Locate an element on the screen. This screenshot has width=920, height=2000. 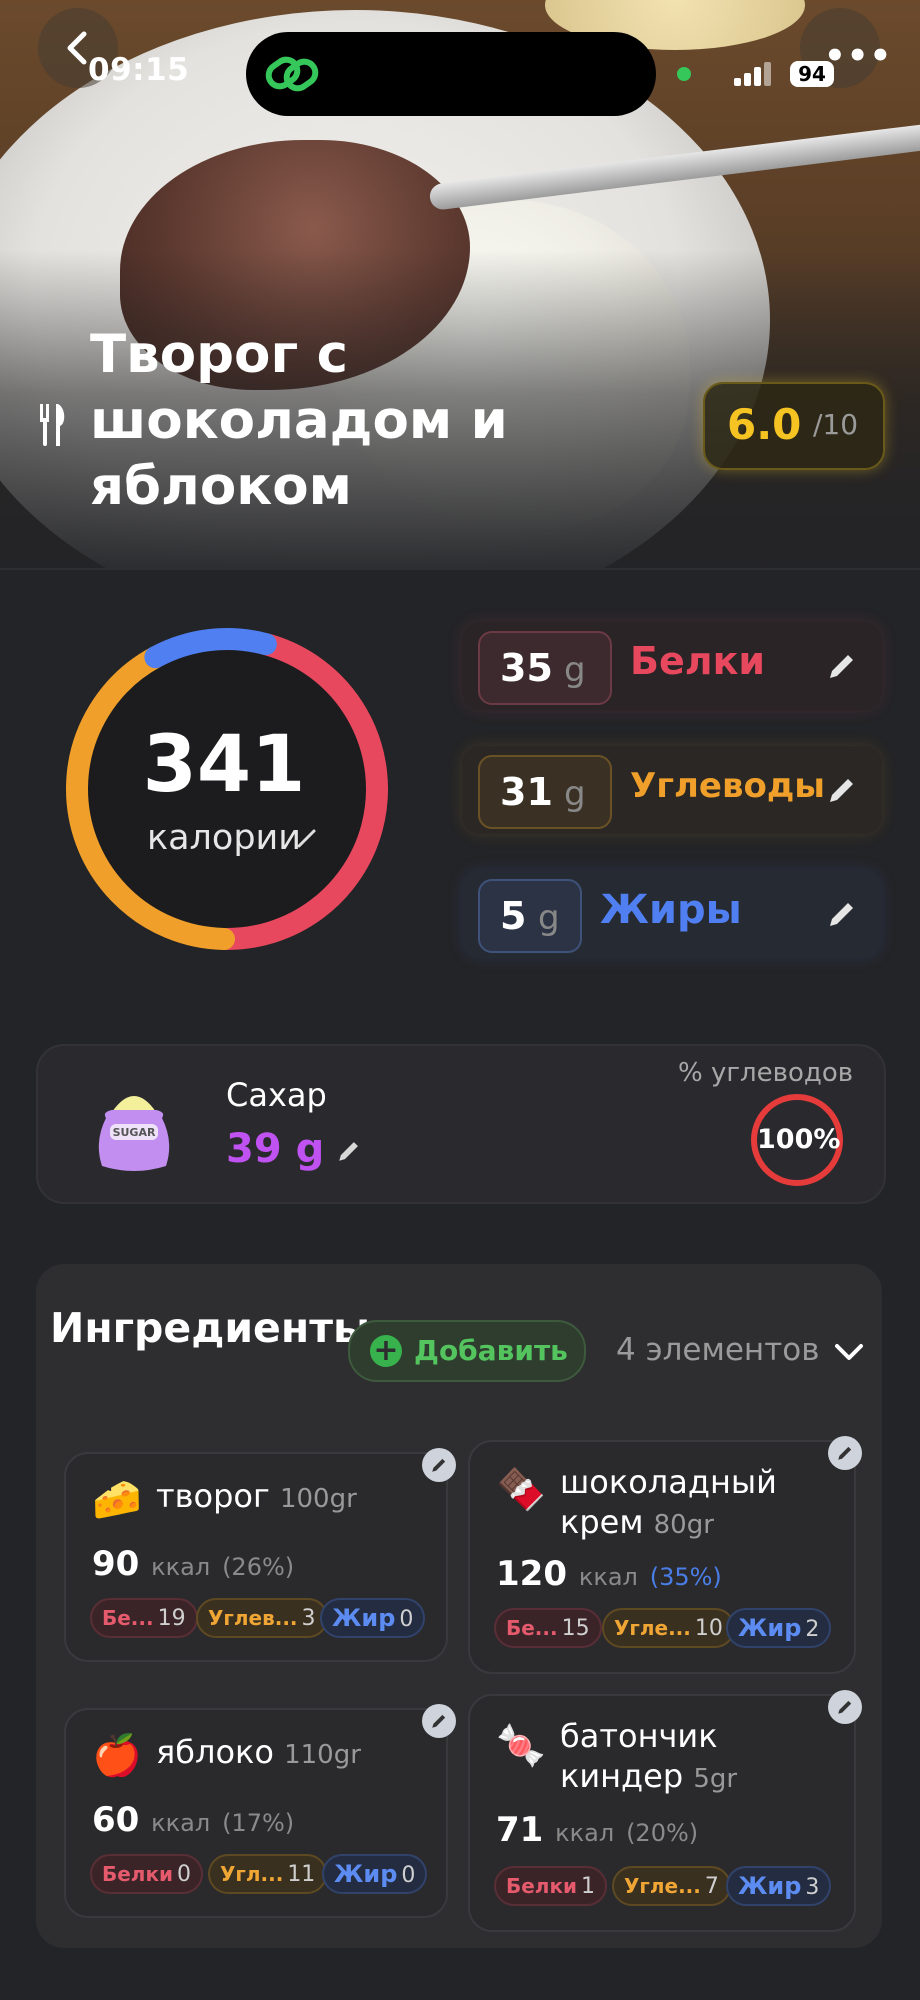
health-score-badge: 6.0 /10 is located at coordinates (794, 426).